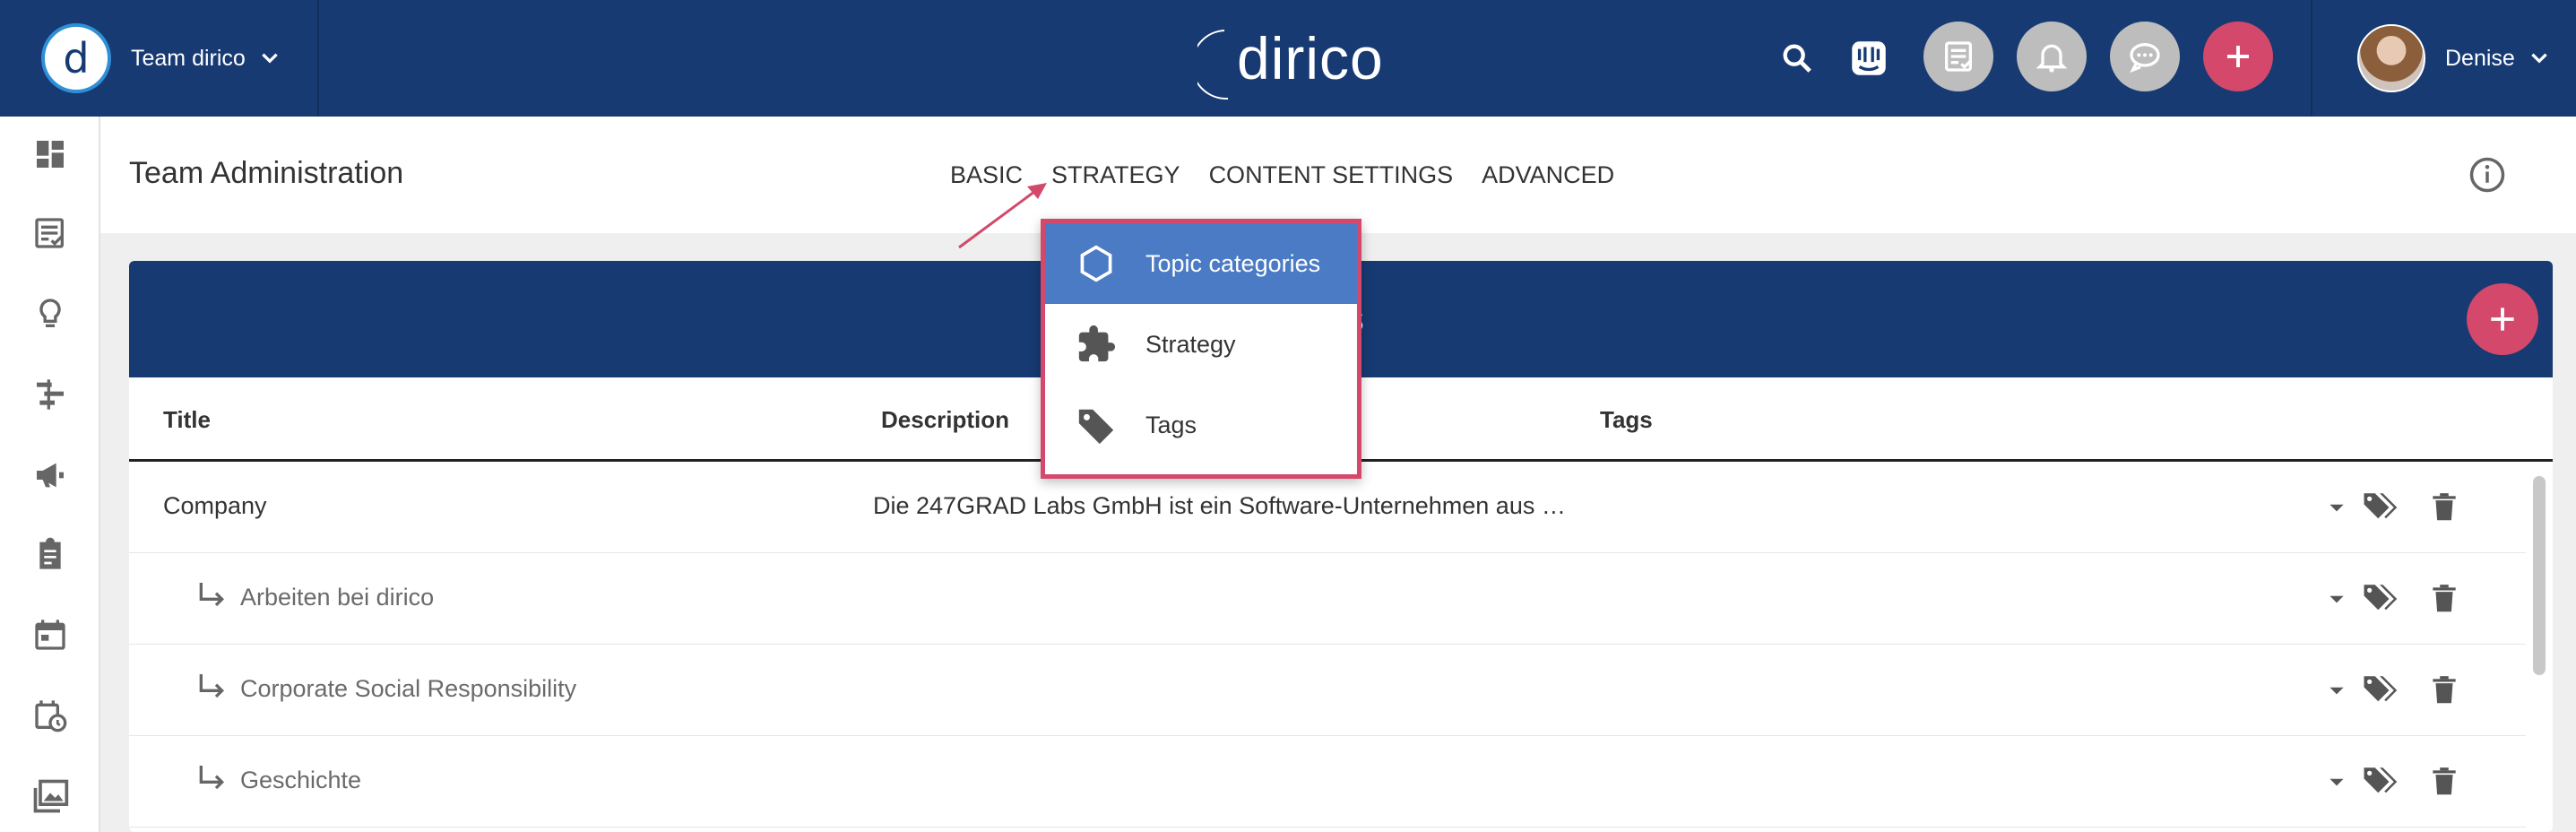  I want to click on menu-item-strategy: Strategy, so click(1201, 344).